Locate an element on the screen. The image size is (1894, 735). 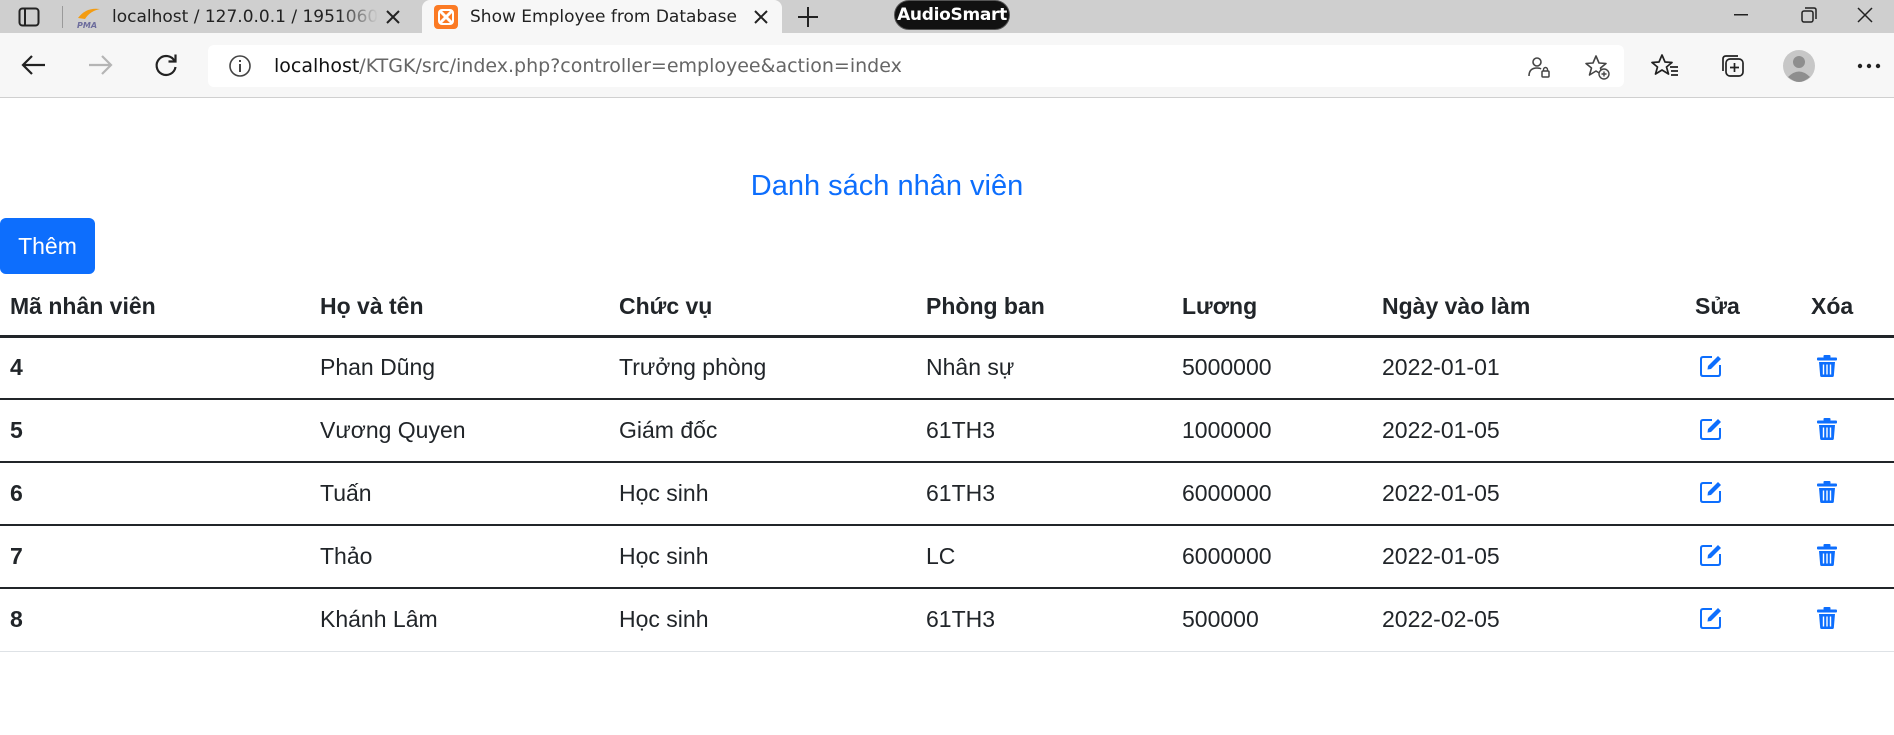
favorites-icon is located at coordinates (1665, 66).